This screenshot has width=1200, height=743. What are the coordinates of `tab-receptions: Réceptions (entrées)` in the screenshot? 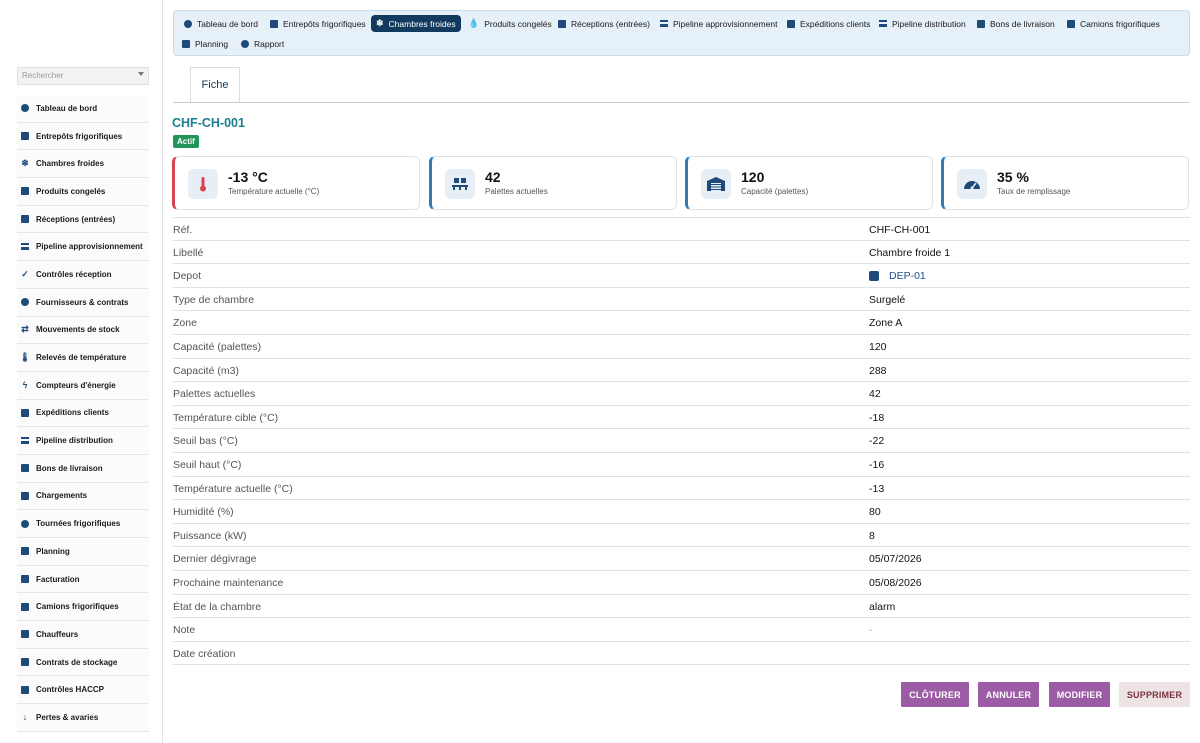 It's located at (604, 23).